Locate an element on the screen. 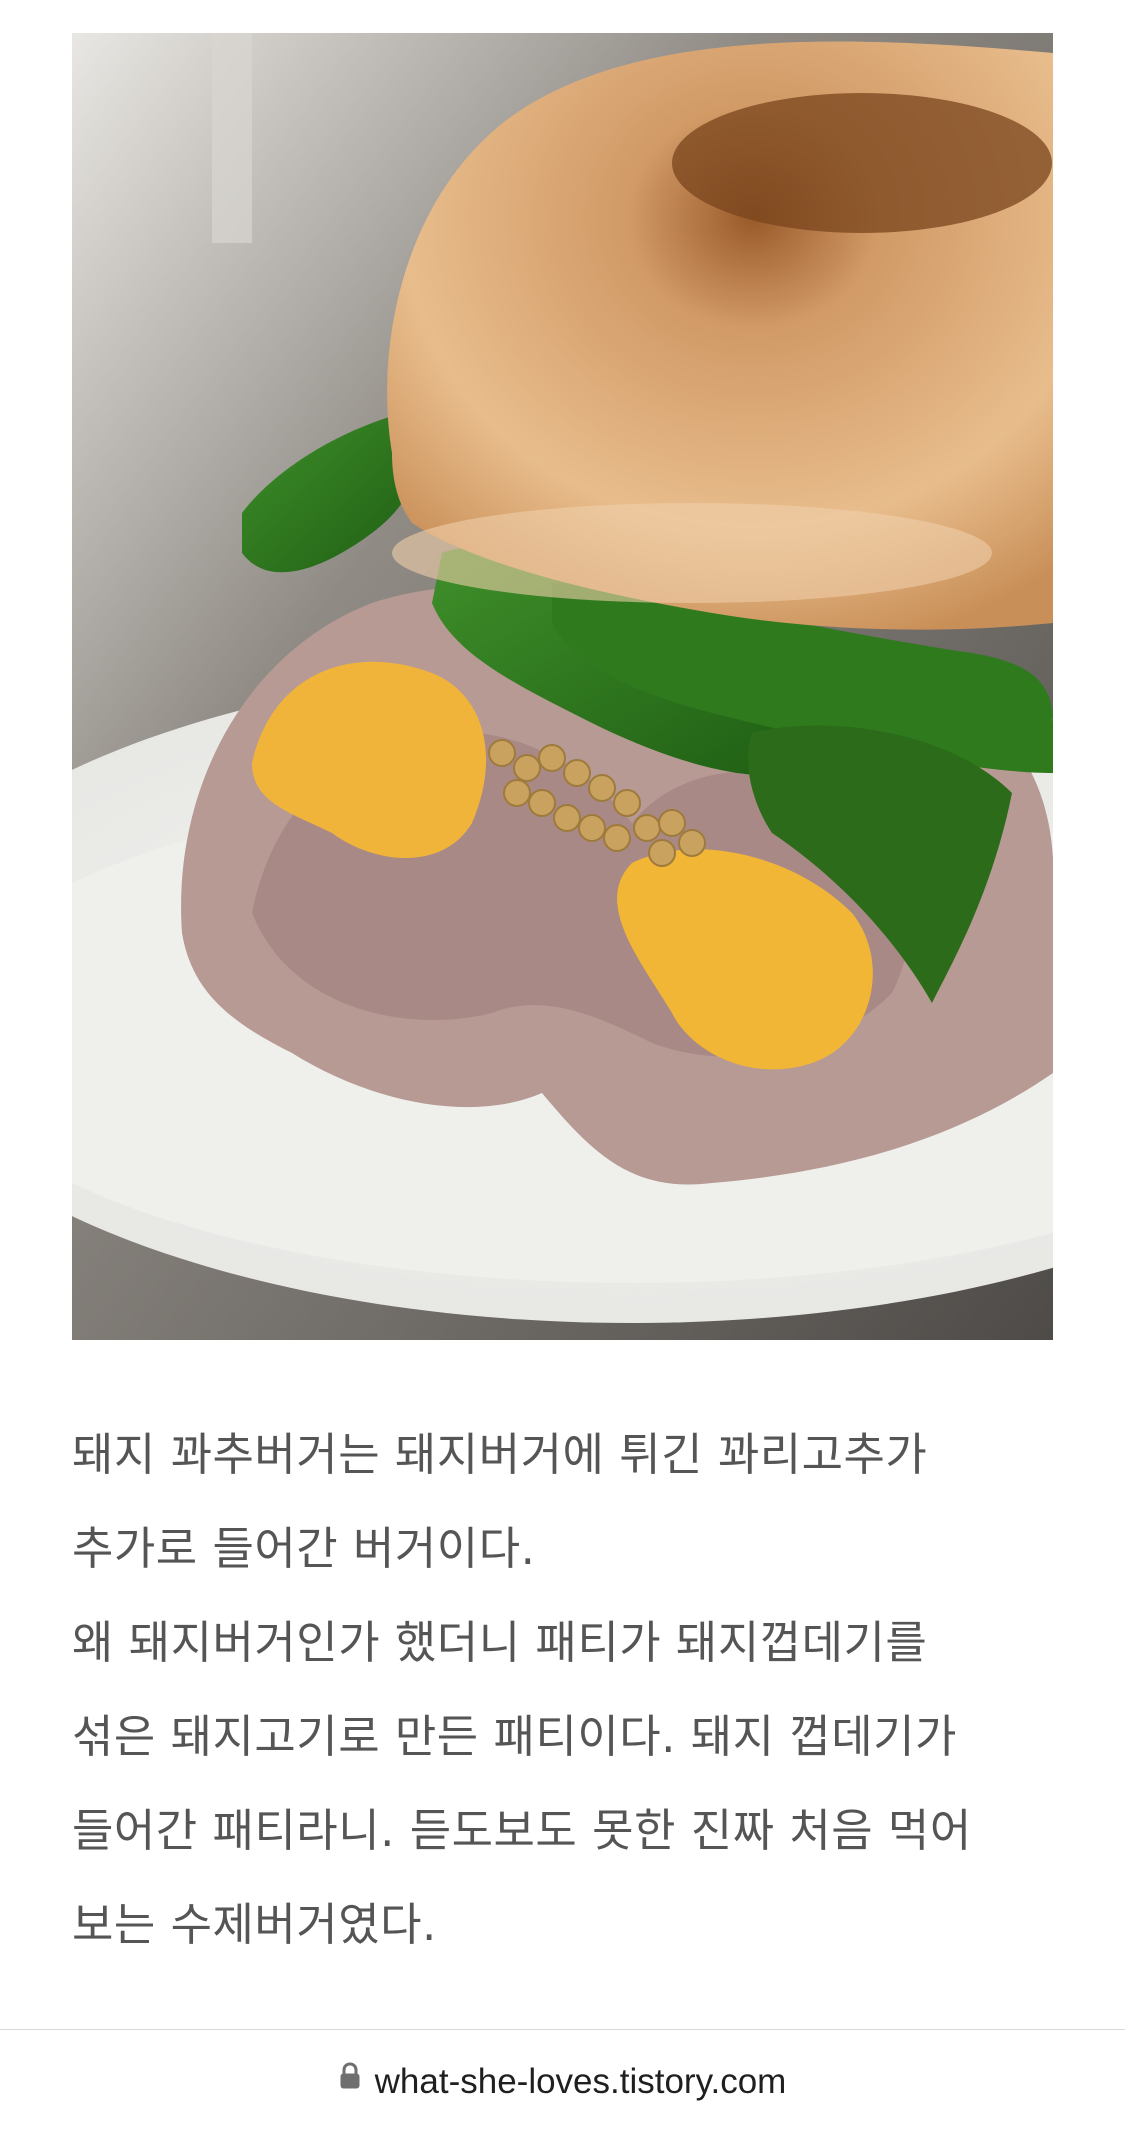  article-line: 추가로 들어간 버거이다. is located at coordinates (304, 1548).